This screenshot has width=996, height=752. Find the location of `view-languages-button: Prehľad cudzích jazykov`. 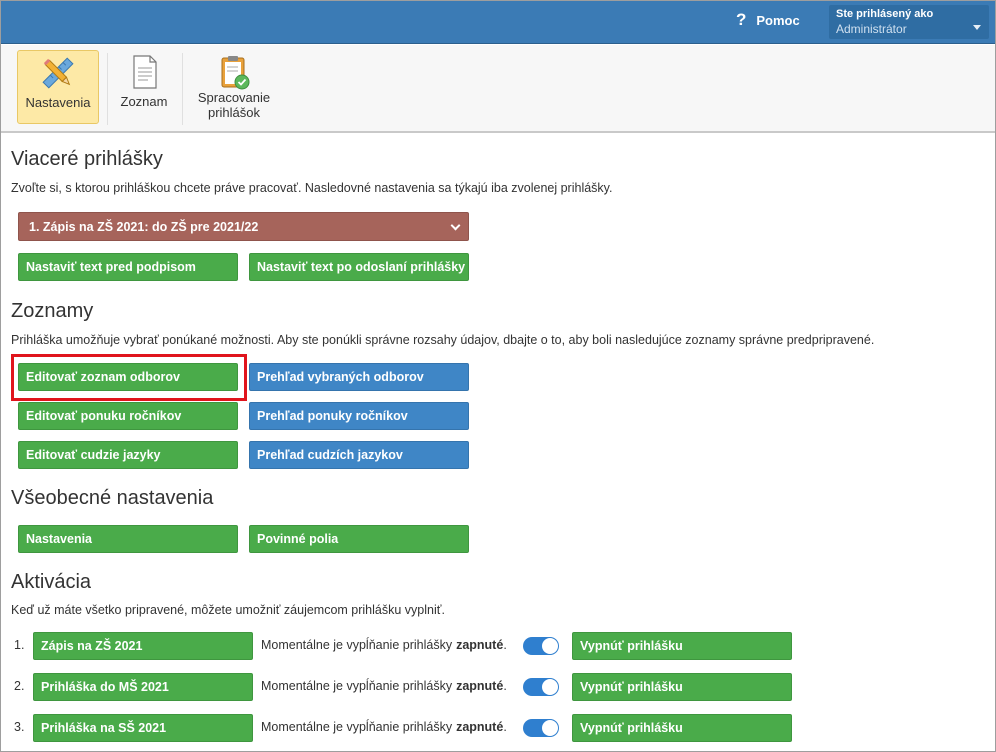

view-languages-button: Prehľad cudzích jazykov is located at coordinates (359, 455).